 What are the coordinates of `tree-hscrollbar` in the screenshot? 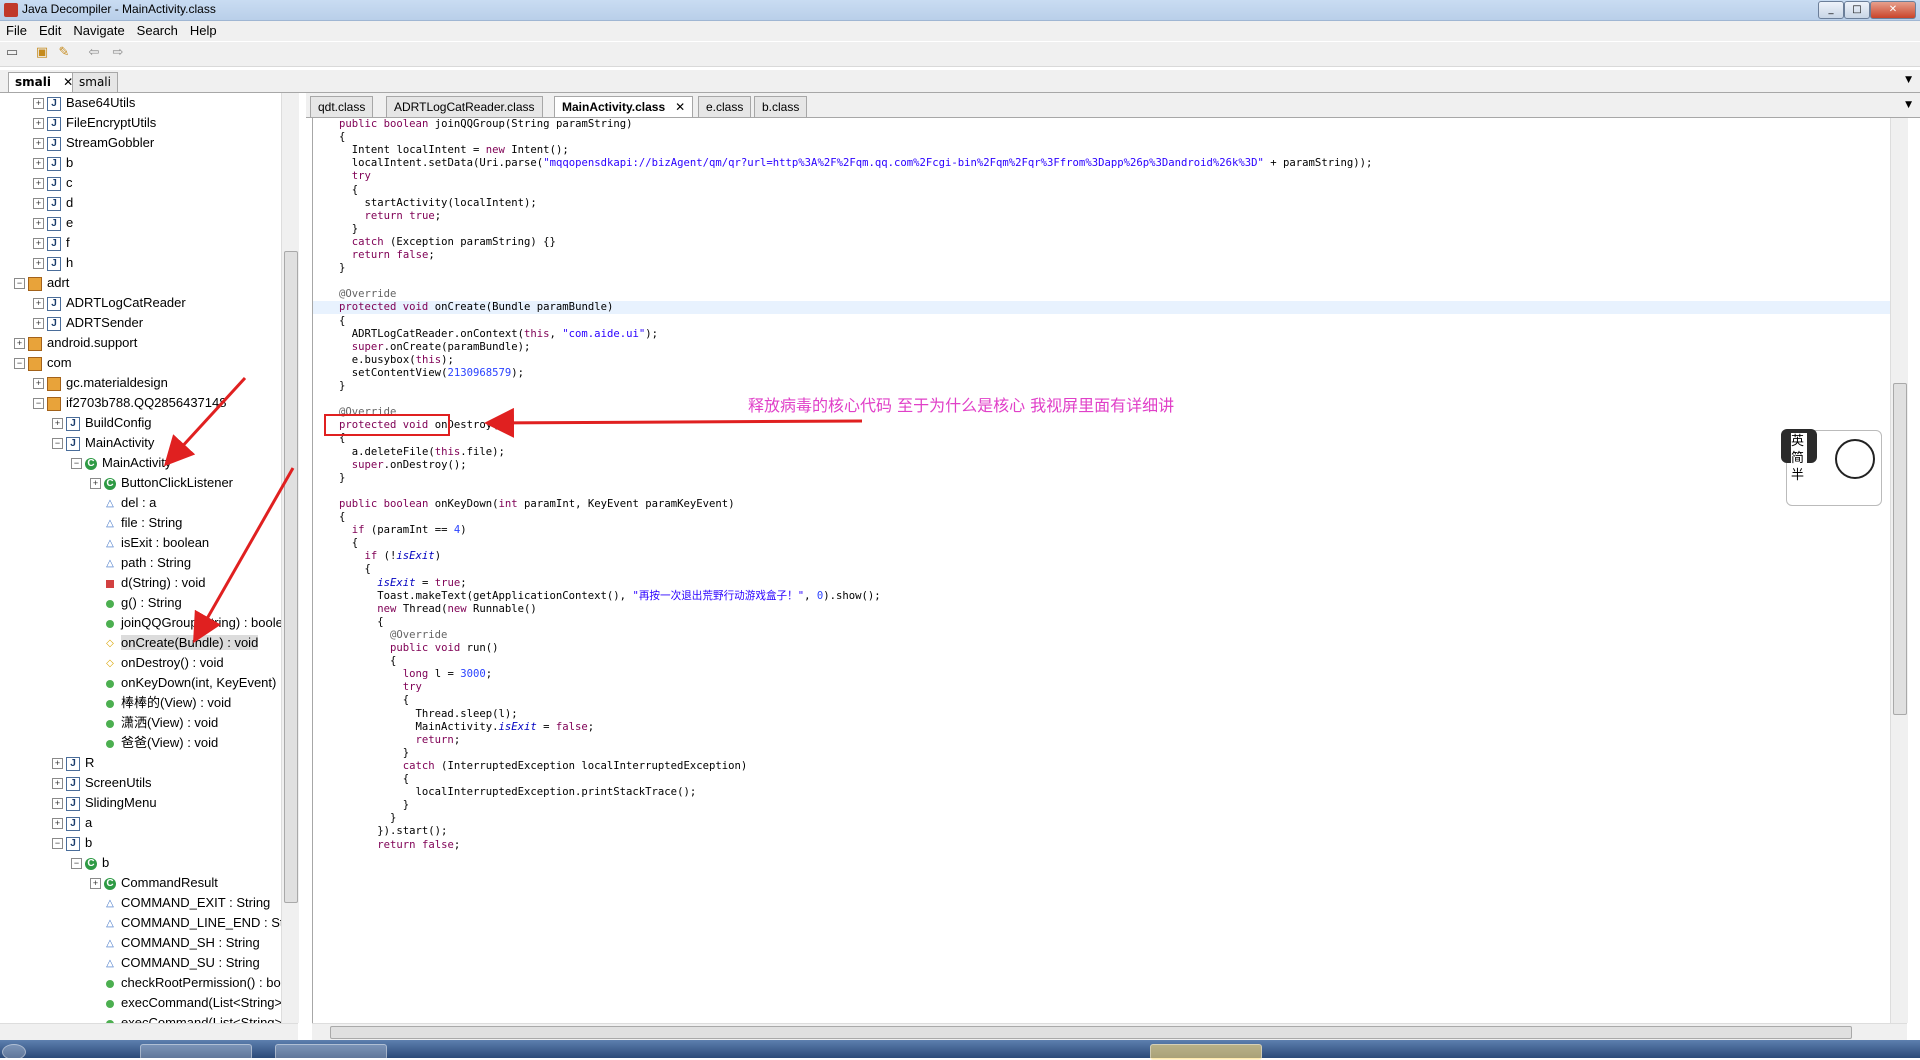 It's located at (149, 1031).